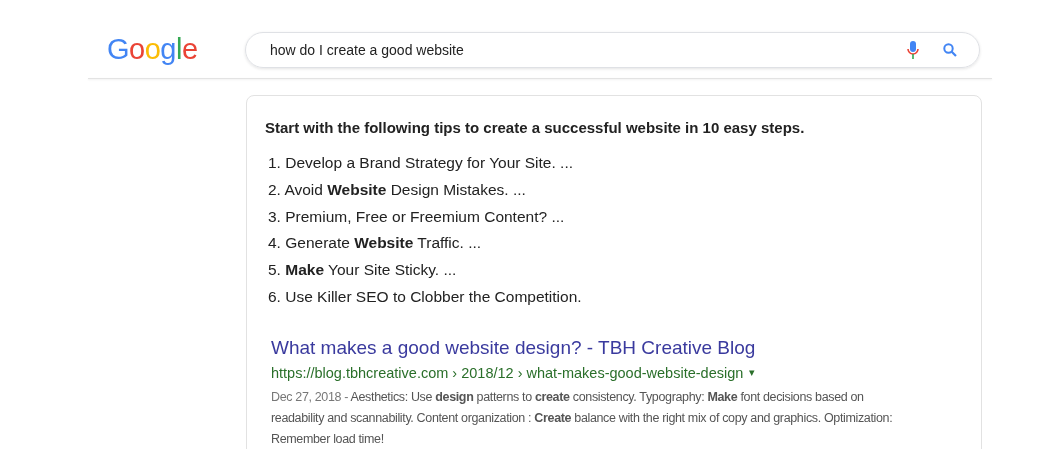 This screenshot has width=1052, height=449. What do you see at coordinates (950, 50) in the screenshot?
I see `search-icon` at bounding box center [950, 50].